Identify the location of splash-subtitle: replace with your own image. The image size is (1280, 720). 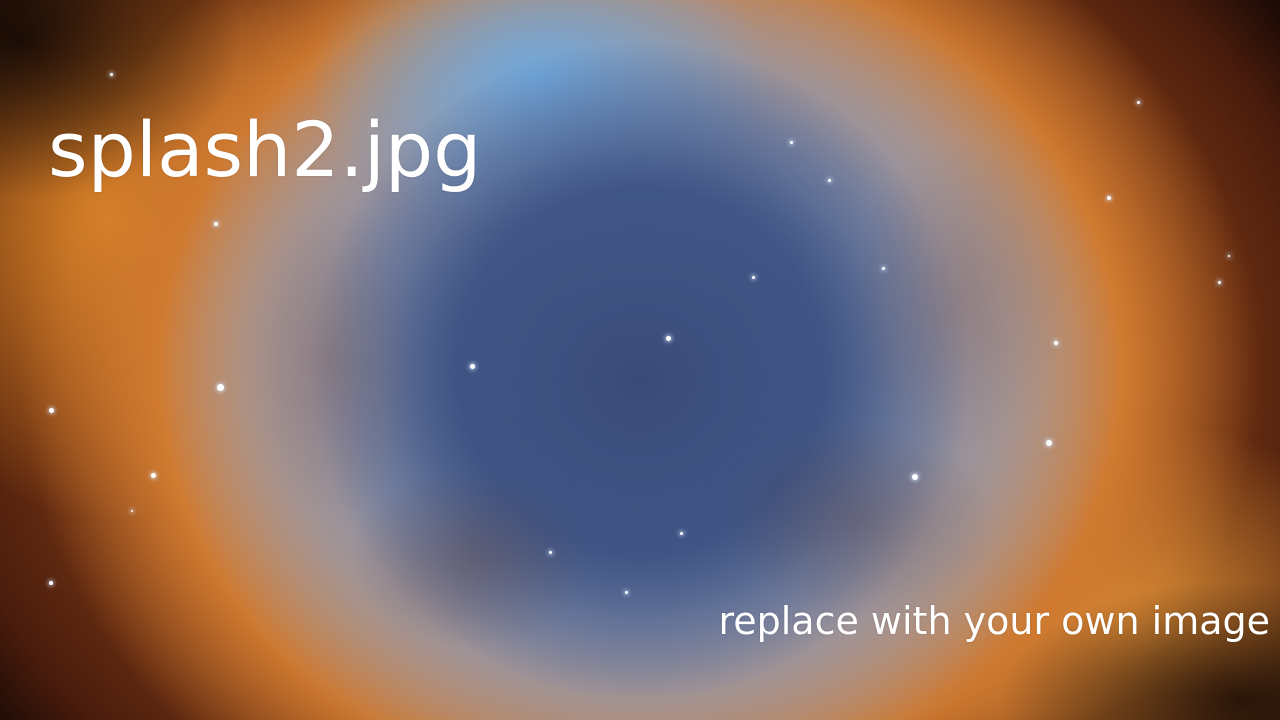
(994, 621).